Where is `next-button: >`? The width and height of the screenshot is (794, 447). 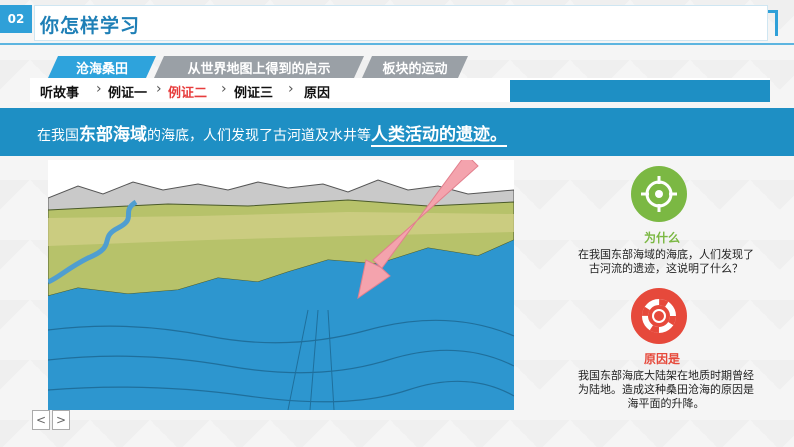 next-button: > is located at coordinates (61, 420).